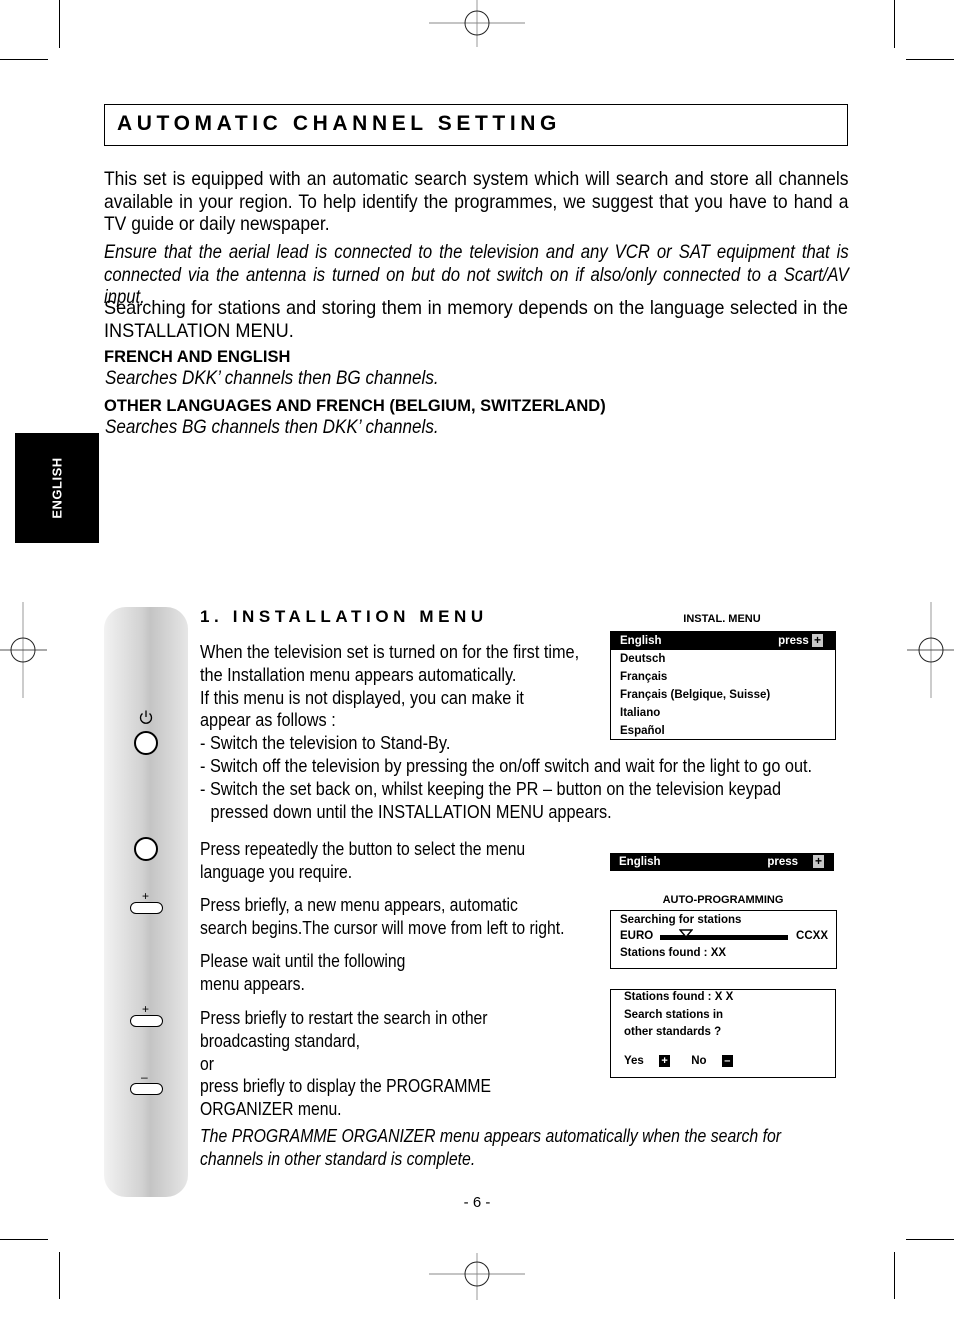 The width and height of the screenshot is (954, 1327). Describe the element at coordinates (338, 1158) in the screenshot. I see `text-line: channels in other standard is complete.` at that location.